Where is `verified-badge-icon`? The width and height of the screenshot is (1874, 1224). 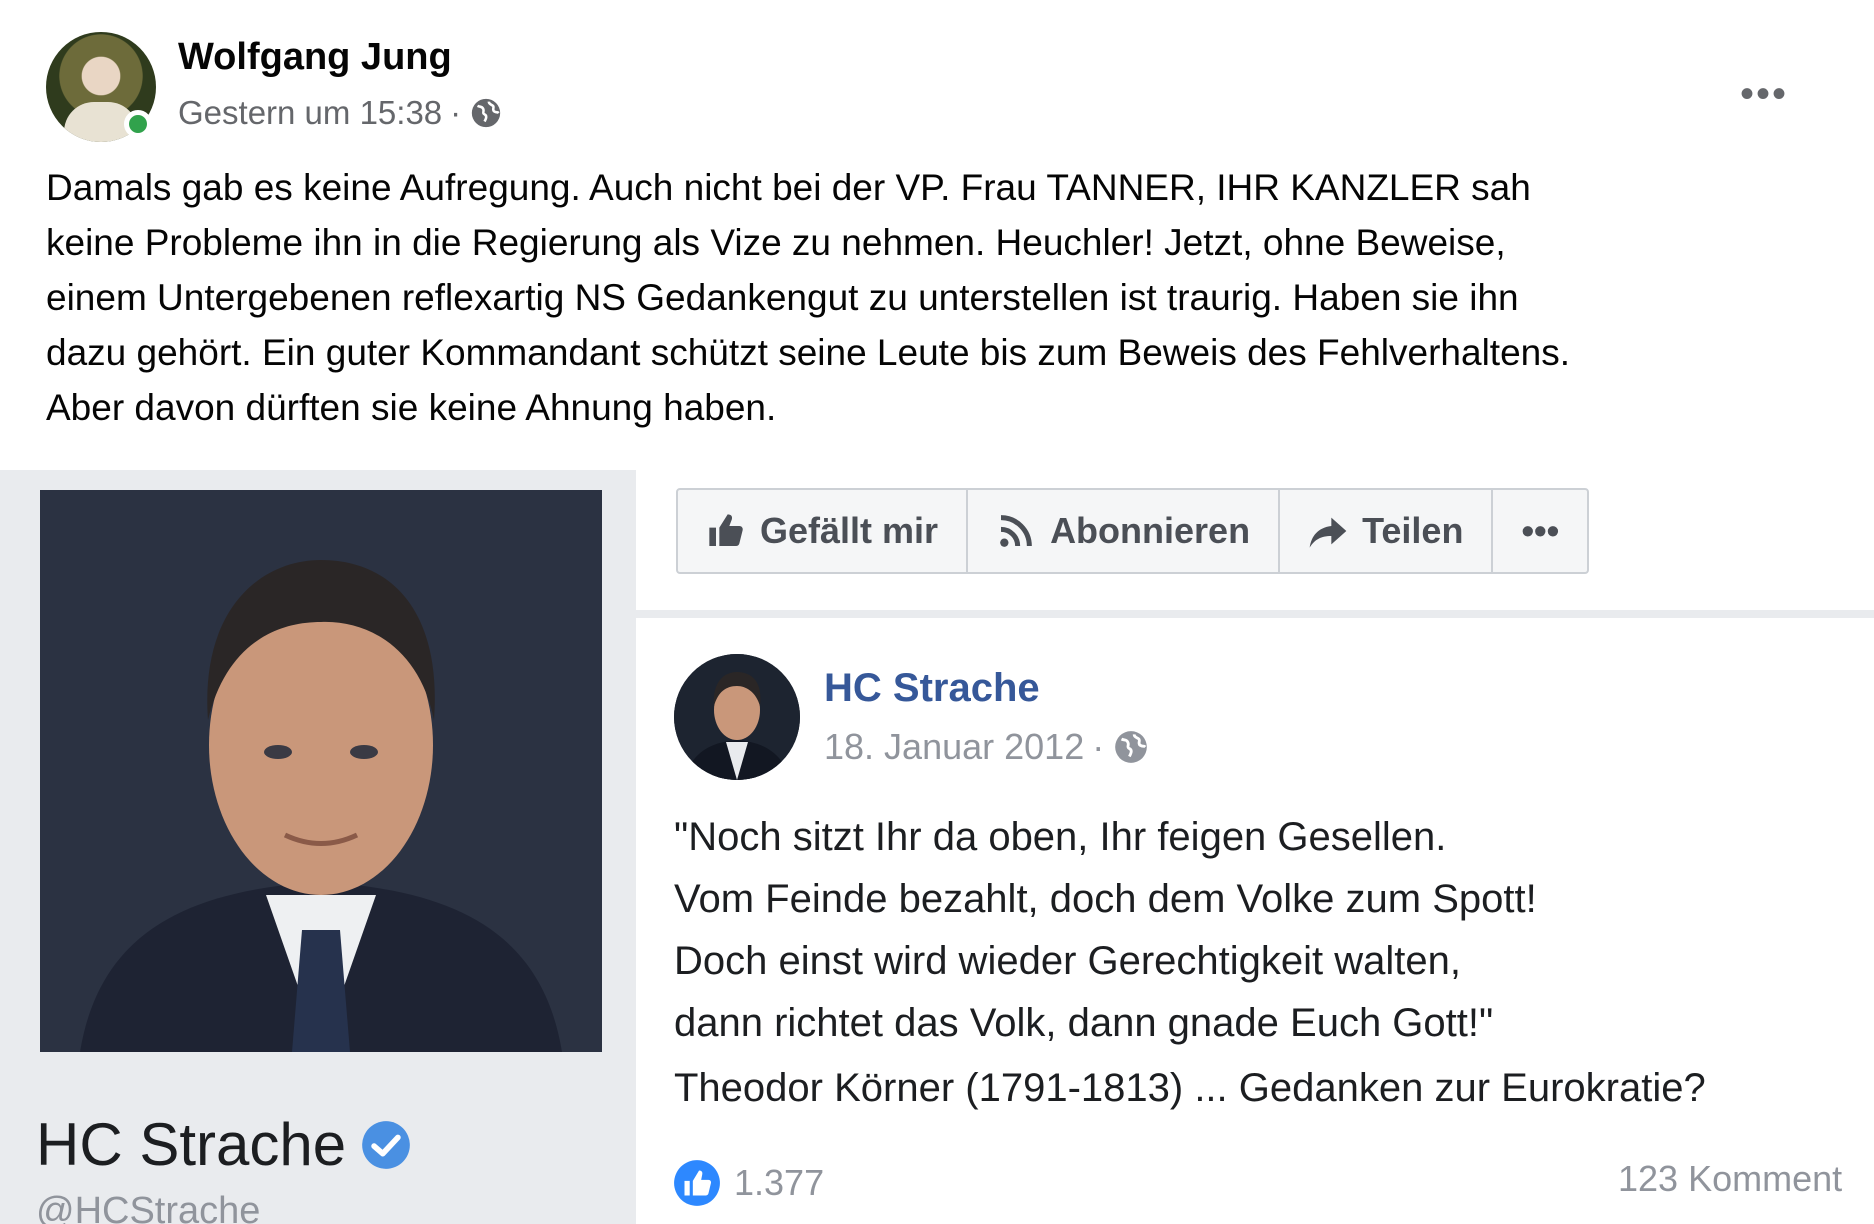 verified-badge-icon is located at coordinates (386, 1144).